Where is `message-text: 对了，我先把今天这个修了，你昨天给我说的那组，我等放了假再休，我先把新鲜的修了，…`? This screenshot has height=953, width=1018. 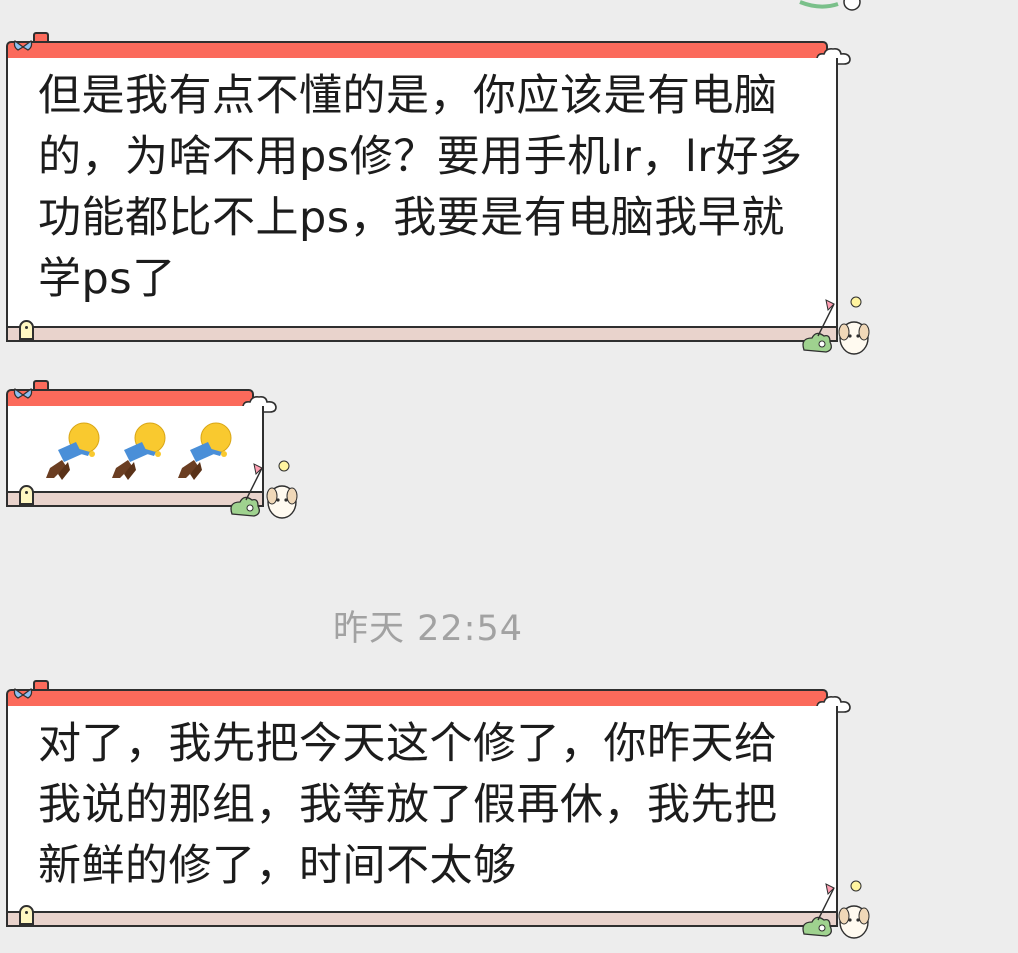
message-text: 对了，我先把今天这个修了，你昨天给我说的那组，我等放了假再休，我先把新鲜的修了，… is located at coordinates (408, 805).